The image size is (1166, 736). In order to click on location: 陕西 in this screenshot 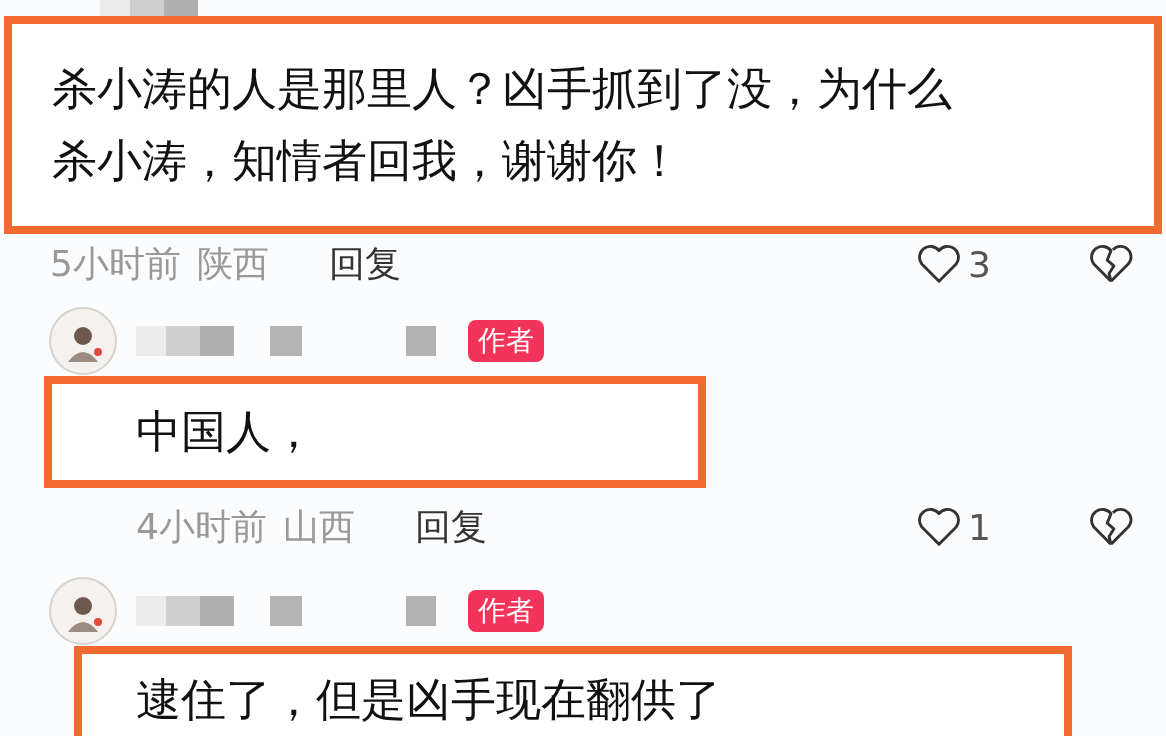, I will do `click(232, 263)`.